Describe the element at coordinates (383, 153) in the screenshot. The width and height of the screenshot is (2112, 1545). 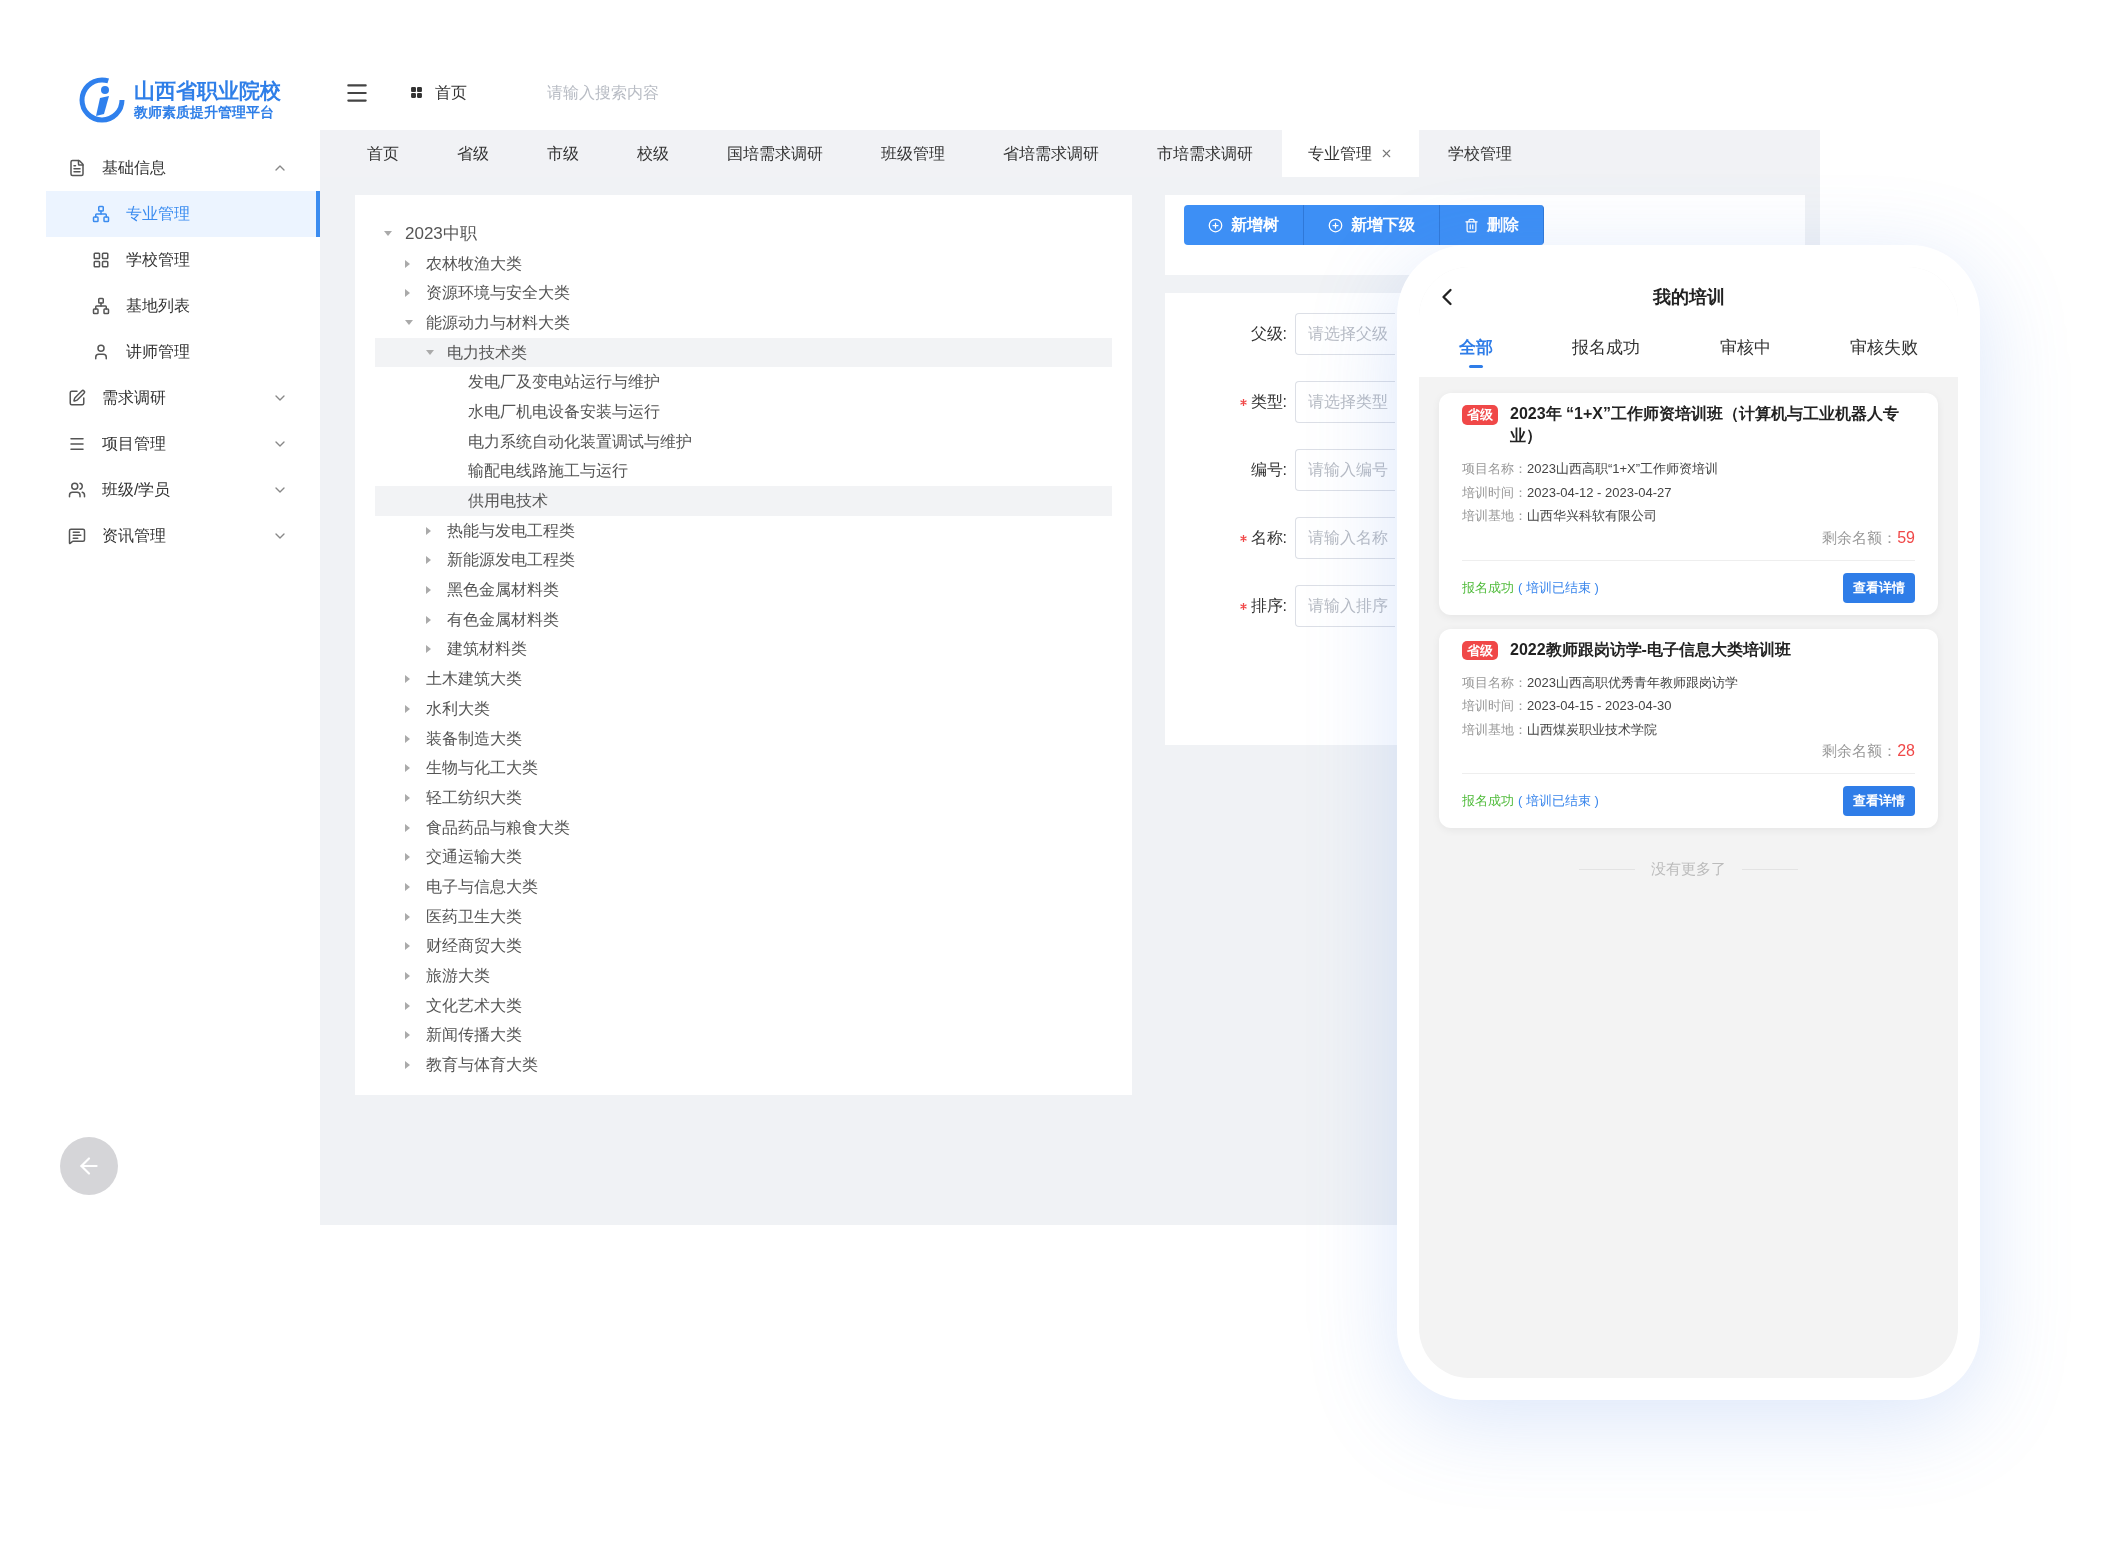
I see `page-tab: 首页` at that location.